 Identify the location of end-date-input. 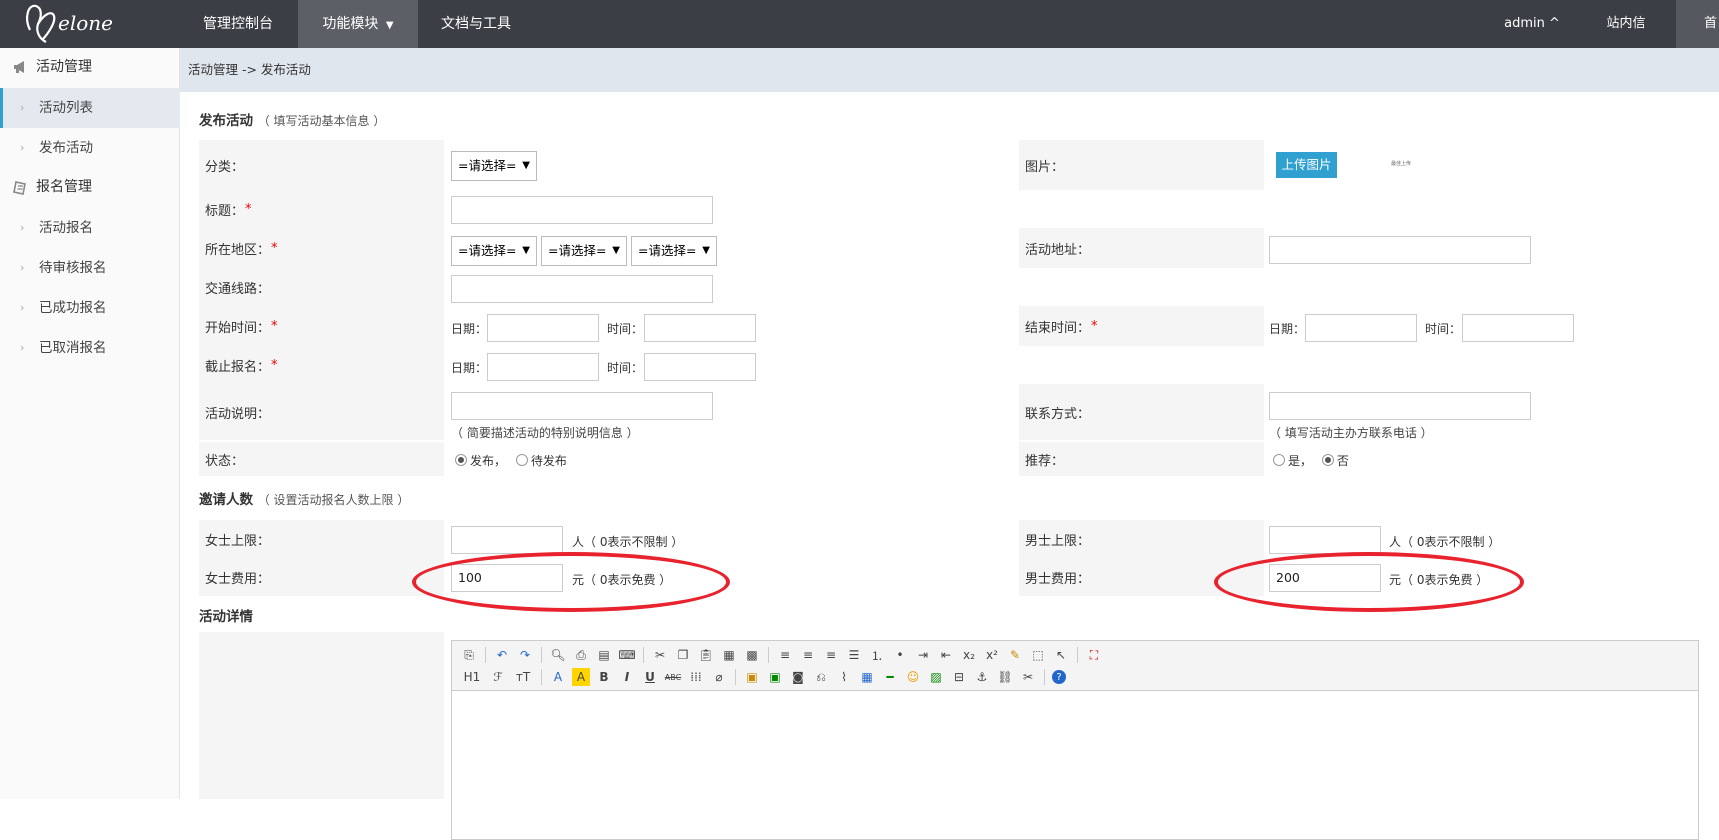
(1361, 328).